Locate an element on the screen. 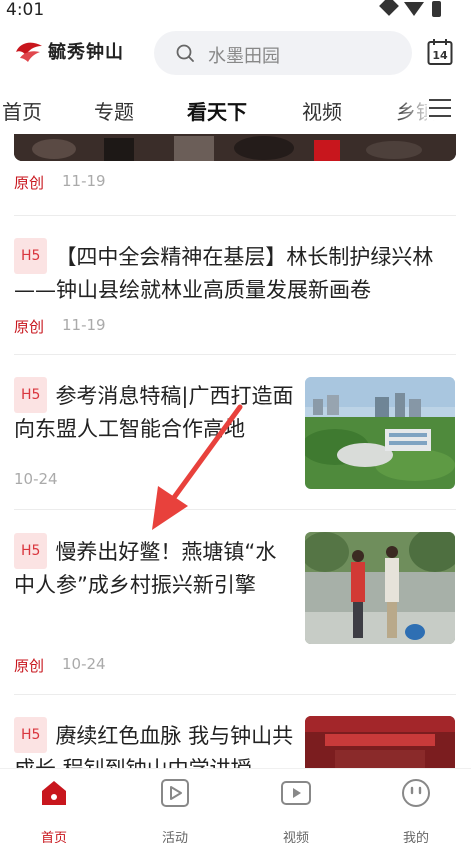 Image resolution: width=471 pixels, height=843 pixels. news-meta: 原创 10-24 is located at coordinates (60, 665).